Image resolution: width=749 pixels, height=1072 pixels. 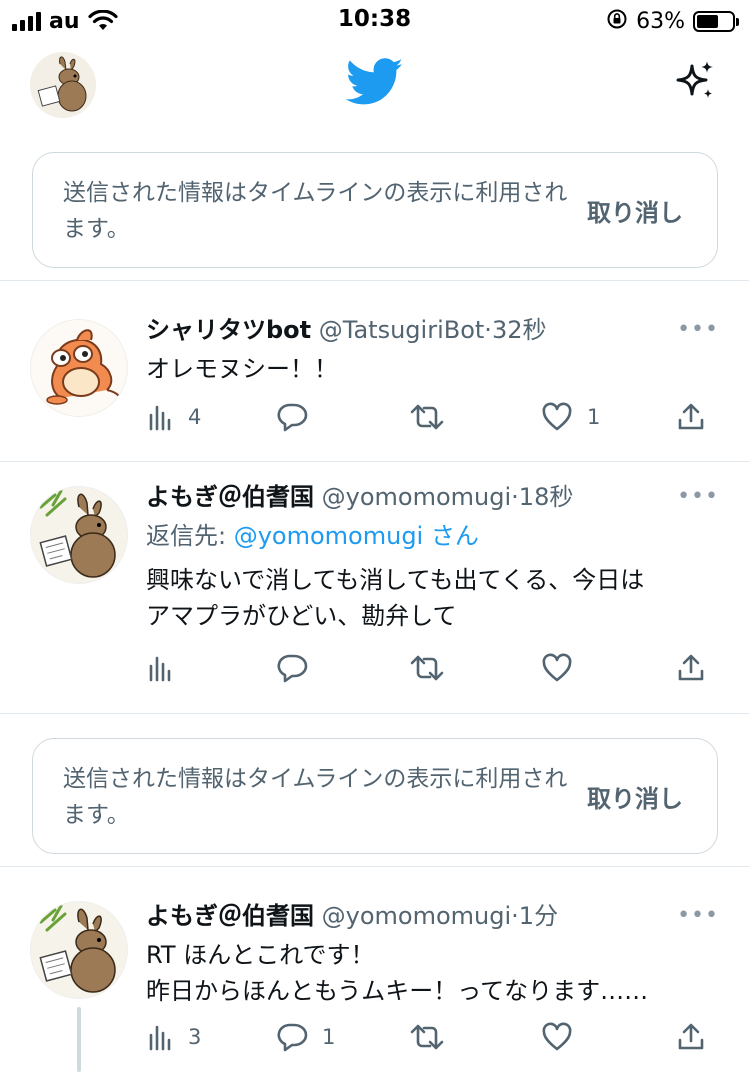 I want to click on reply-context: 返信先: @yomomomugi さん, so click(x=432, y=536).